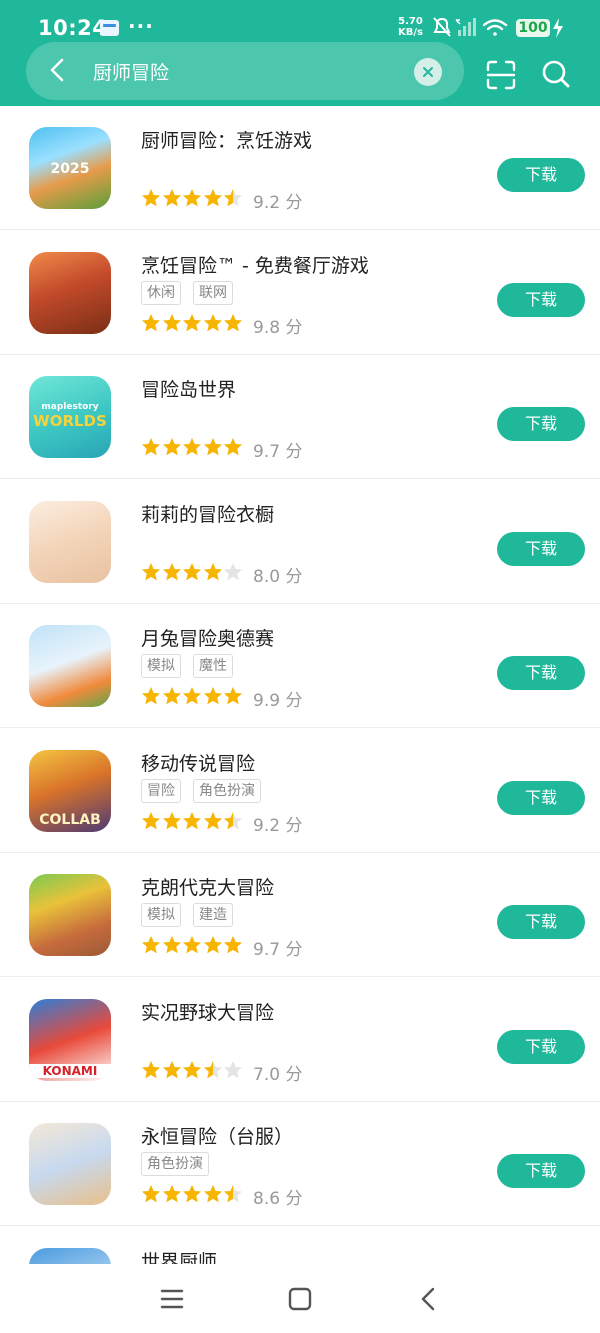 The height and width of the screenshot is (1333, 600). I want to click on app-name: 月兔冒险奥德赛, so click(207, 637).